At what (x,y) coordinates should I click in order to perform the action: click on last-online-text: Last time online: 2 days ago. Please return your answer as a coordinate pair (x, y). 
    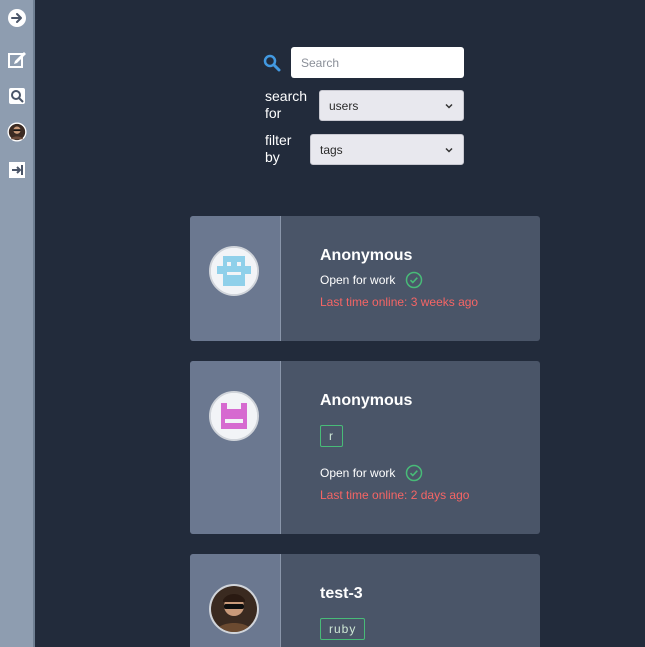
    Looking at the image, I should click on (395, 495).